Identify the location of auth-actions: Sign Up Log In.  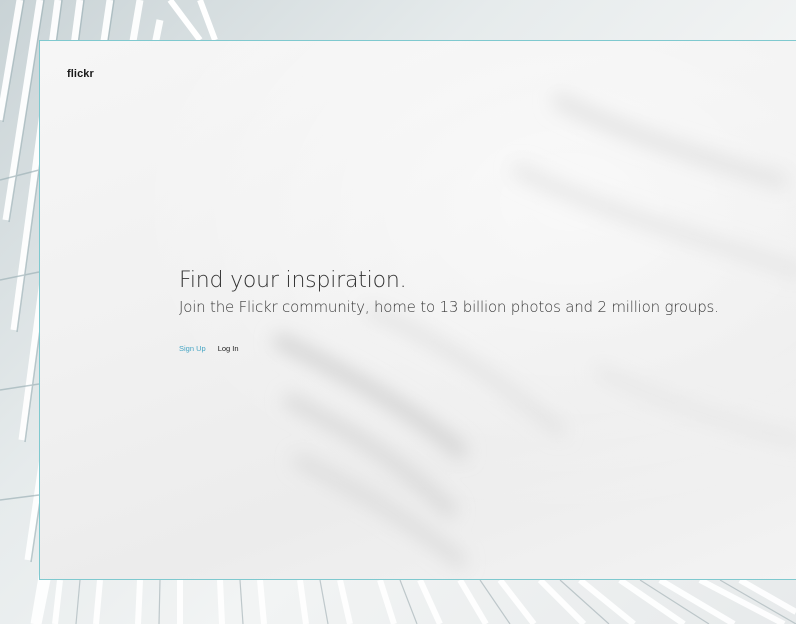
(479, 348).